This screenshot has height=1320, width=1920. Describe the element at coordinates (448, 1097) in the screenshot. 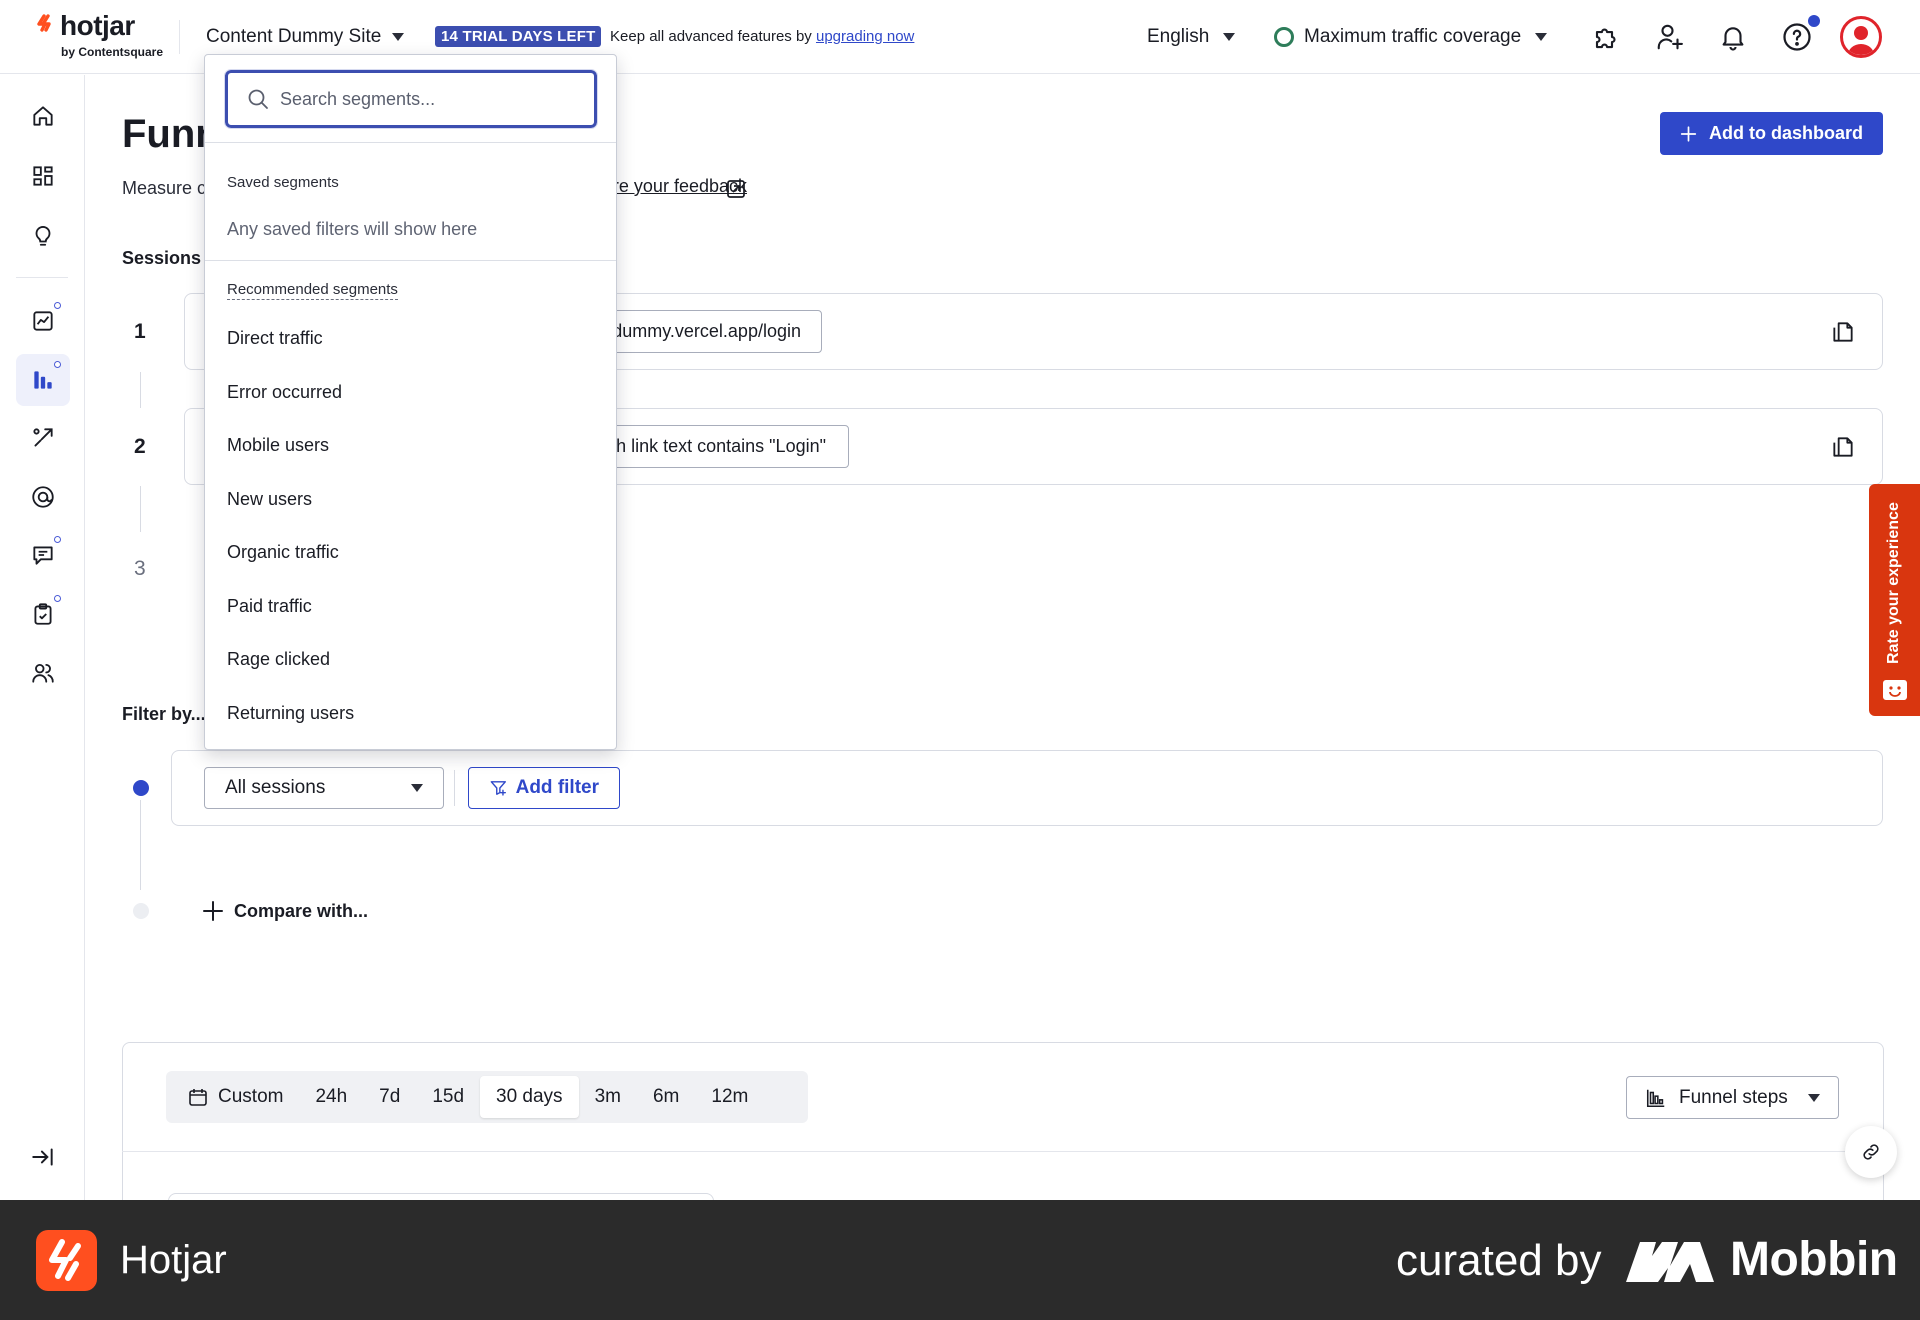

I see `date-range-15d: 15d` at that location.